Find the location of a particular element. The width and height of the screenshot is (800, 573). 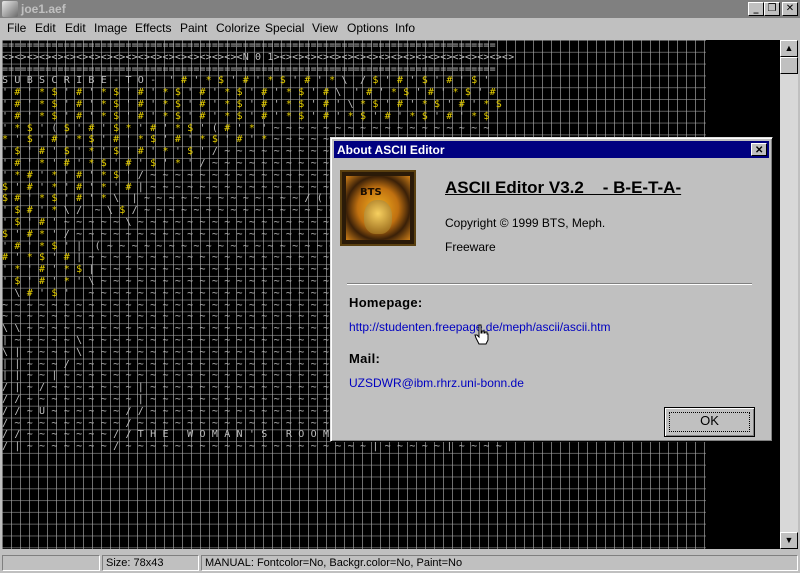

status-size: Size: 78x43 is located at coordinates (150, 563).